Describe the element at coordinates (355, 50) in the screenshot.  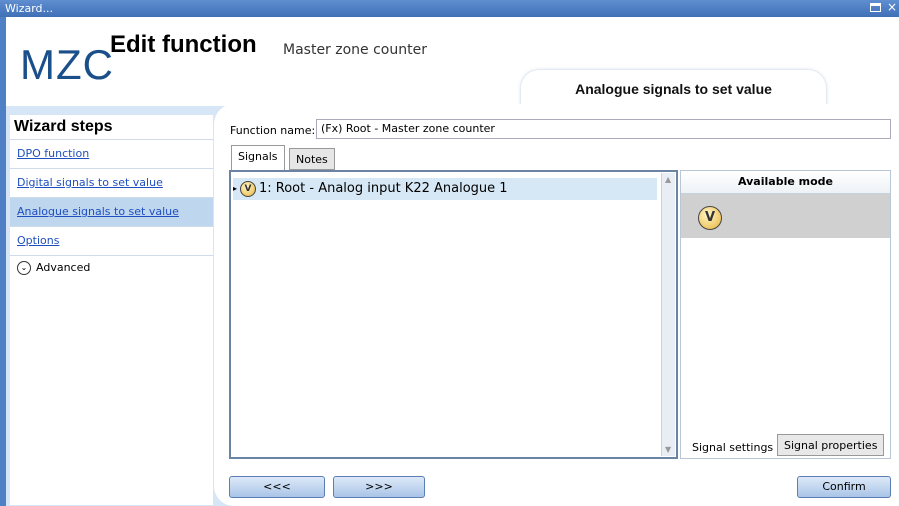
I see `page-subtitle: Master zone counter` at that location.